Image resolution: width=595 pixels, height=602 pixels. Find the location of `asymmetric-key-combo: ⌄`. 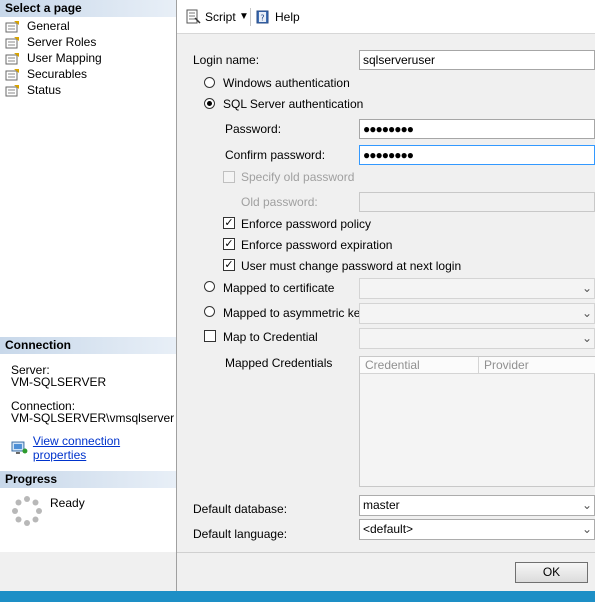

asymmetric-key-combo: ⌄ is located at coordinates (477, 313).